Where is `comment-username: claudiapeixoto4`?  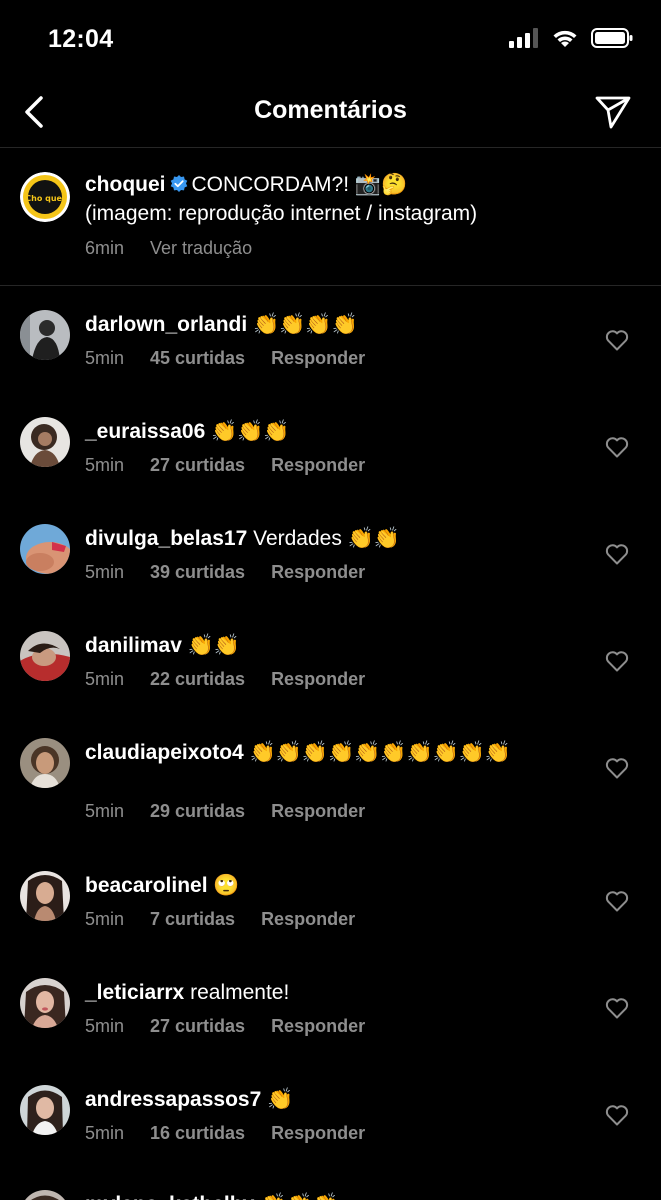
comment-username: claudiapeixoto4 is located at coordinates (164, 752).